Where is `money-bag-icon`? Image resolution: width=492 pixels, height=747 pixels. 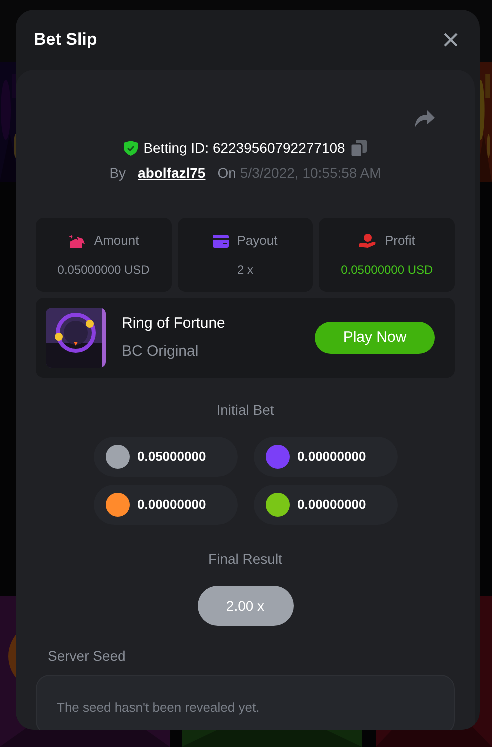 money-bag-icon is located at coordinates (77, 241).